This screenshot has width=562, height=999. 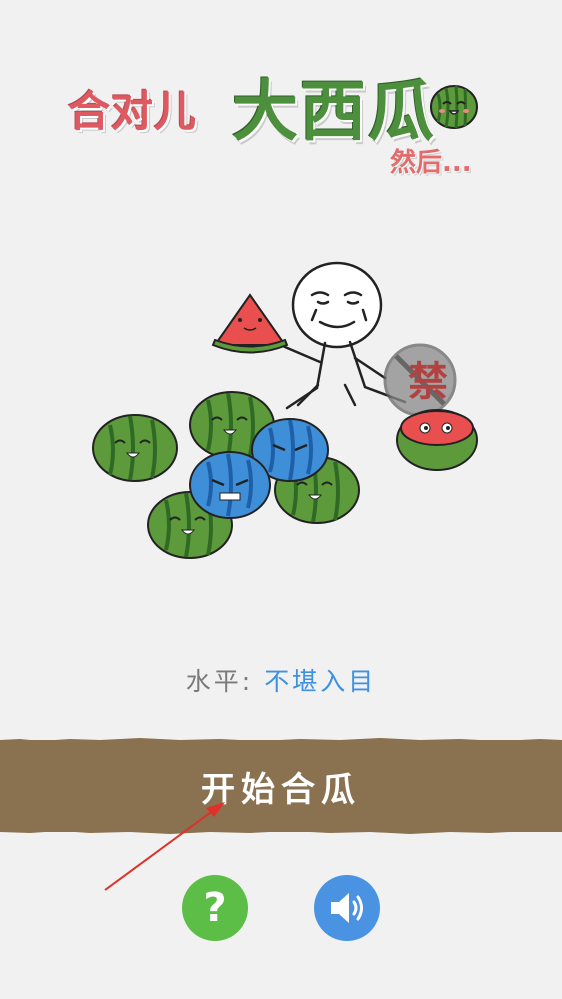 What do you see at coordinates (332, 335) in the screenshot?
I see `stickman-figure` at bounding box center [332, 335].